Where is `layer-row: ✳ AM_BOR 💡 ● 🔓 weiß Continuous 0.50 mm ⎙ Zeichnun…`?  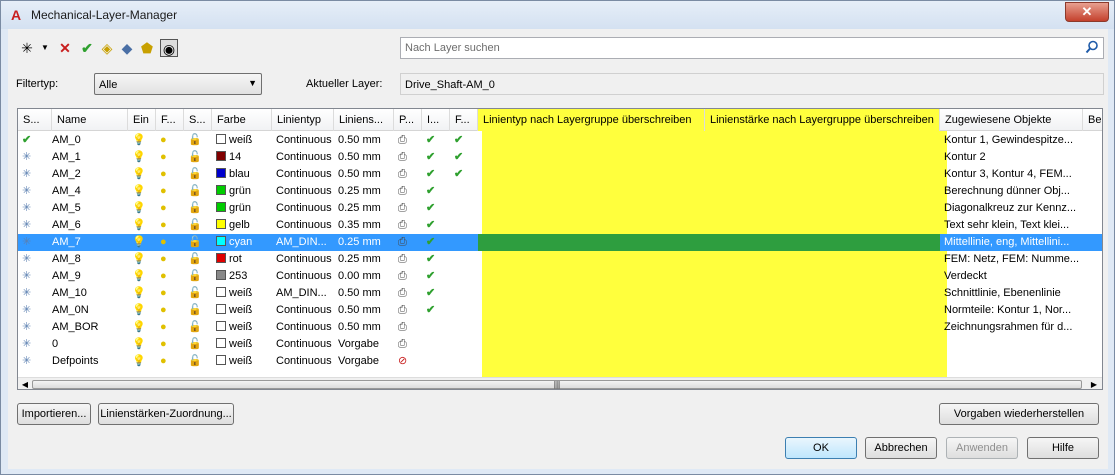
layer-row: ✳ AM_BOR 💡 ● 🔓 weiß Continuous 0.50 mm ⎙ Zeichnun… is located at coordinates (560, 327).